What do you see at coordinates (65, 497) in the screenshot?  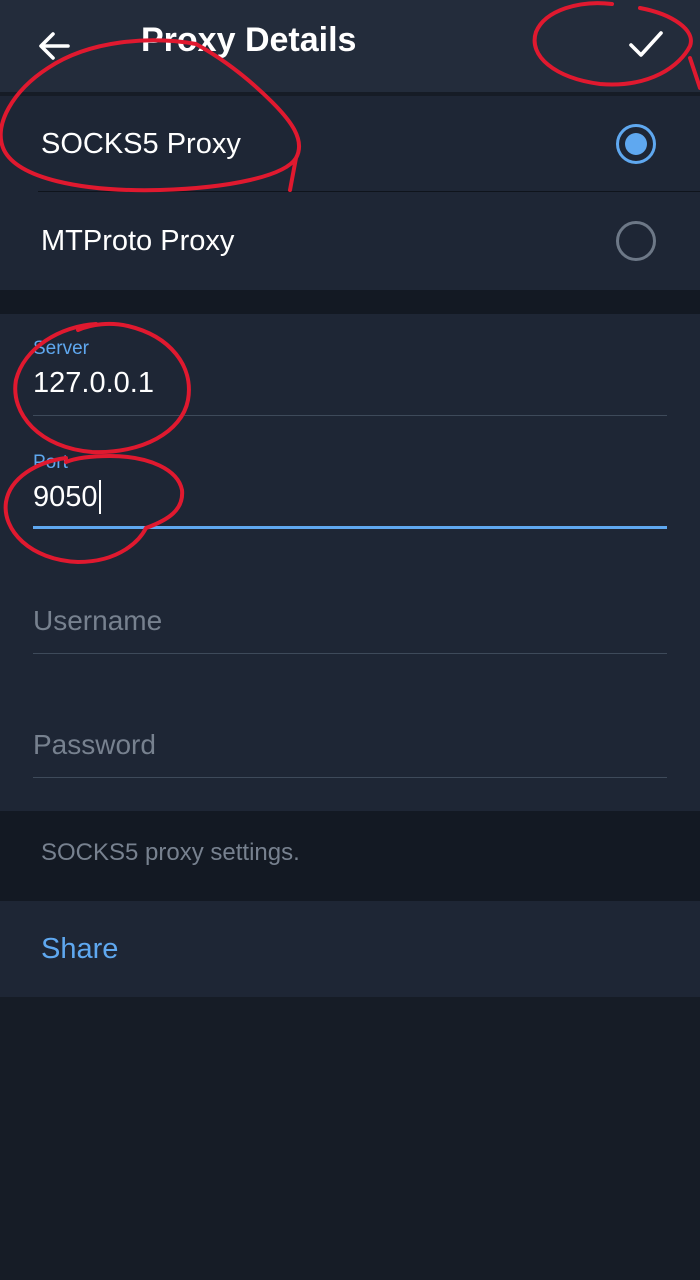 I see `port-value: 9050` at bounding box center [65, 497].